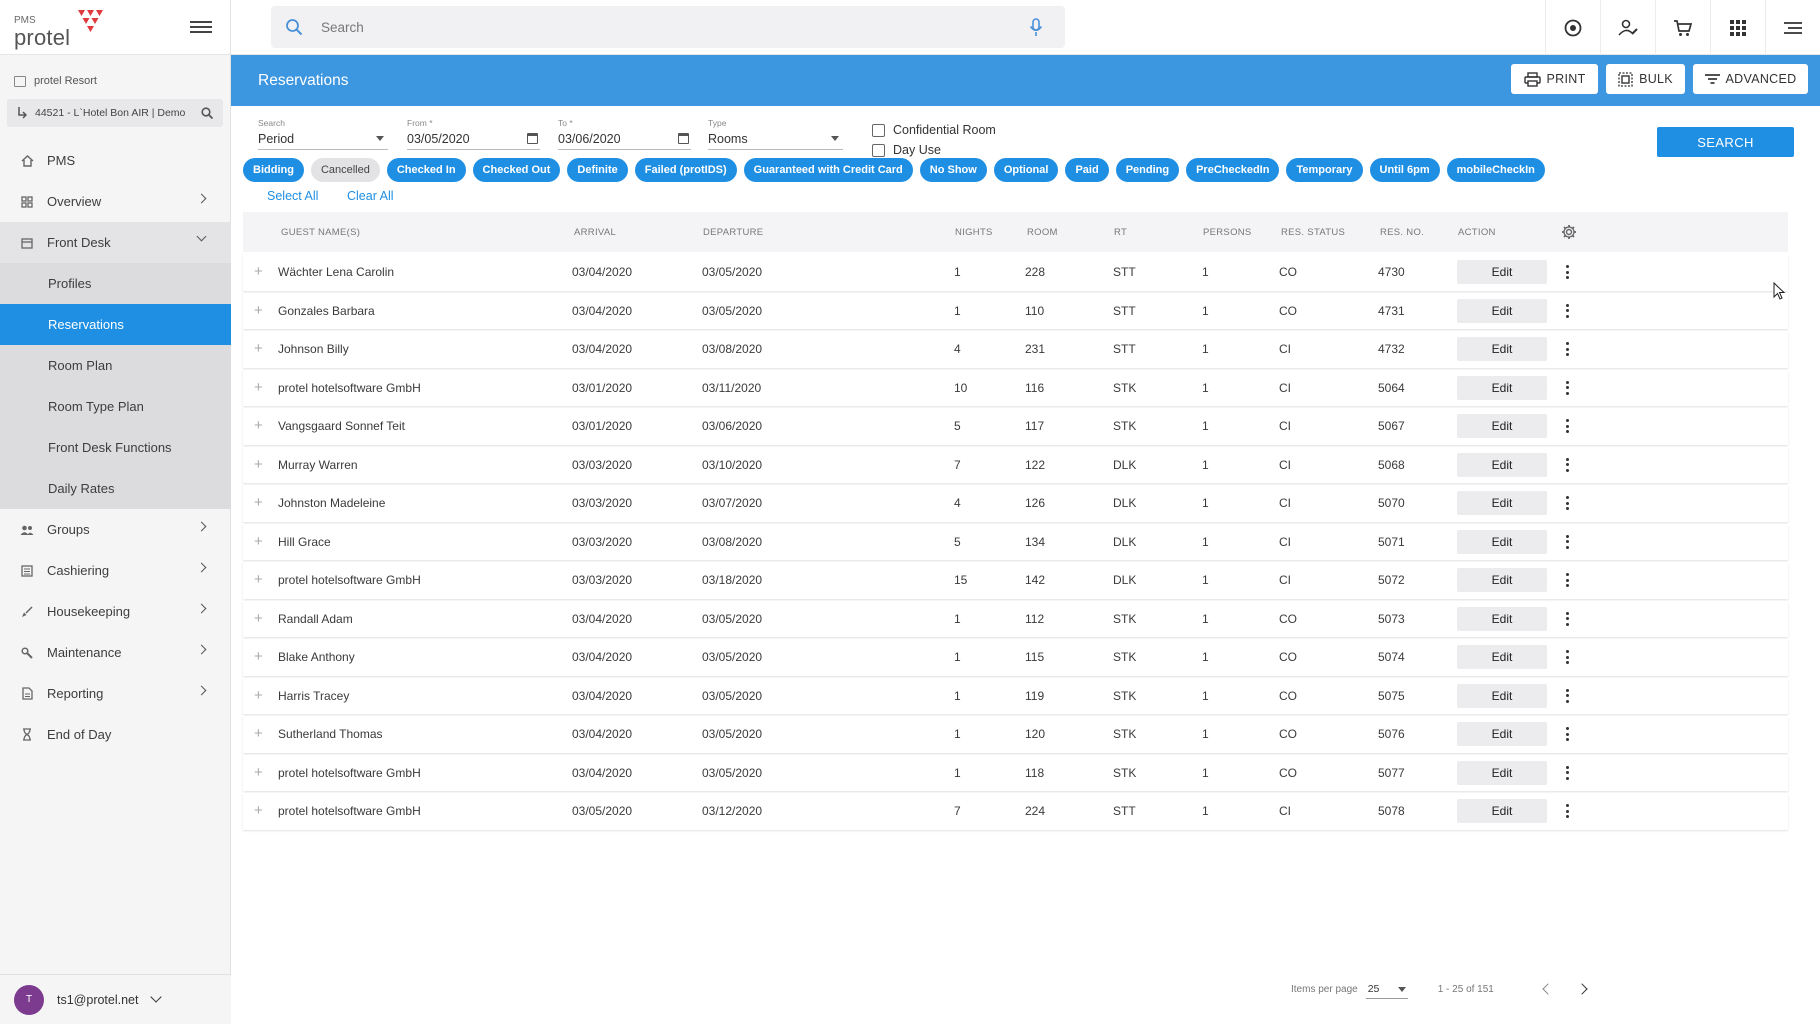 The height and width of the screenshot is (1024, 1820). Describe the element at coordinates (426, 170) in the screenshot. I see `status-chip: Checked In` at that location.